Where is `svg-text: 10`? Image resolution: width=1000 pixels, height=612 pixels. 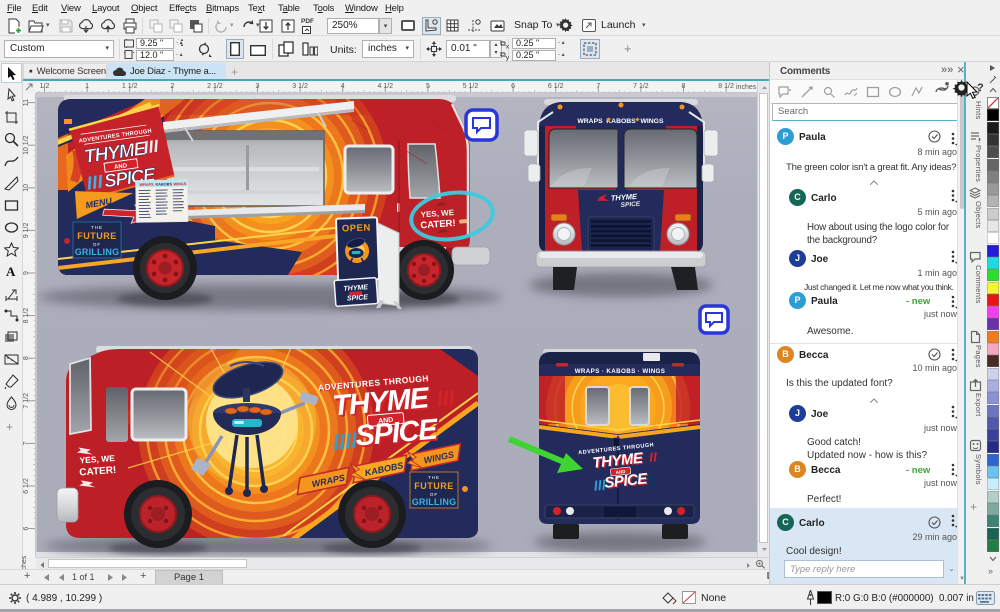
svg-text: 10 is located at coordinates (26, 188).